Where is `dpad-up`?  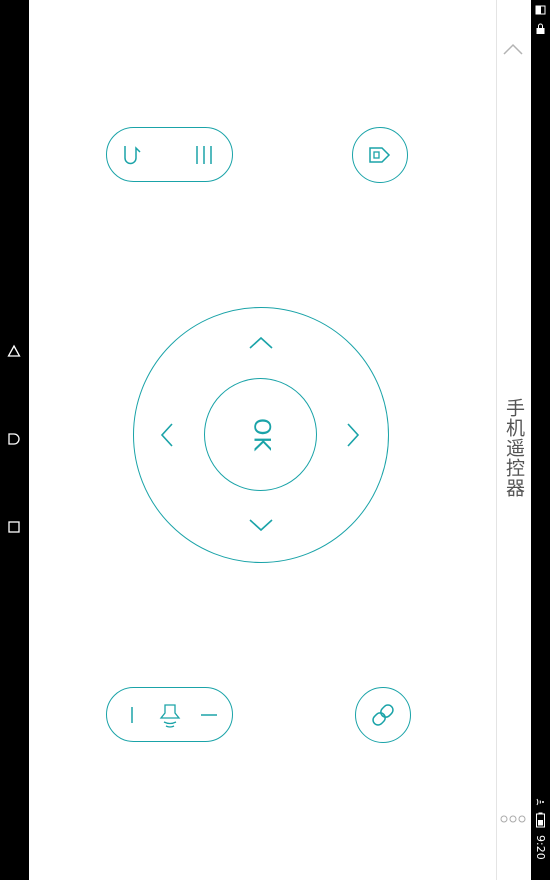
dpad-up is located at coordinates (261, 343).